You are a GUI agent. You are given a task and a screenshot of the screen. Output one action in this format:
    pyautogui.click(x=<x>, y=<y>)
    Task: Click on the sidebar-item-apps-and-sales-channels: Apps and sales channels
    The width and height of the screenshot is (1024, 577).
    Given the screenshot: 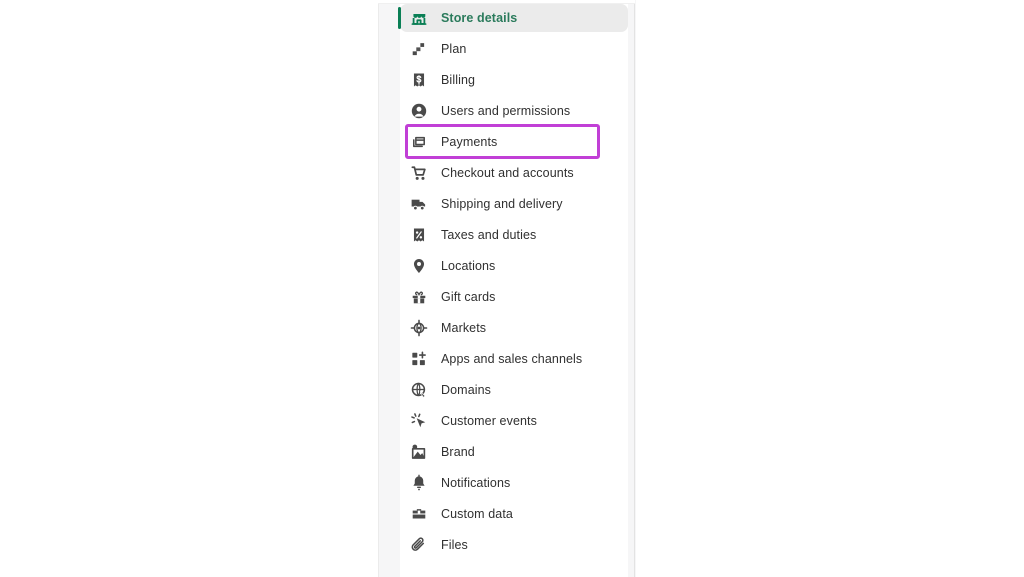 What is the action you would take?
    pyautogui.click(x=514, y=359)
    